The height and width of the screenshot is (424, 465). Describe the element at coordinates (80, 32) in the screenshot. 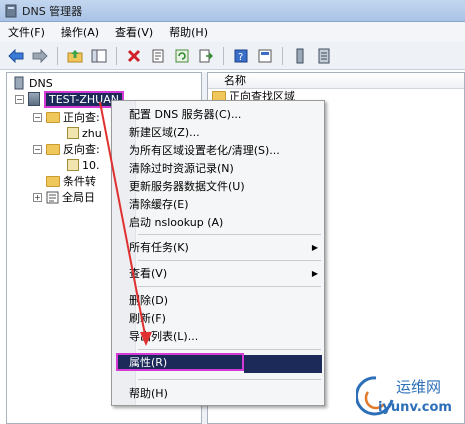

I see `menu-action: 操作(A)` at that location.